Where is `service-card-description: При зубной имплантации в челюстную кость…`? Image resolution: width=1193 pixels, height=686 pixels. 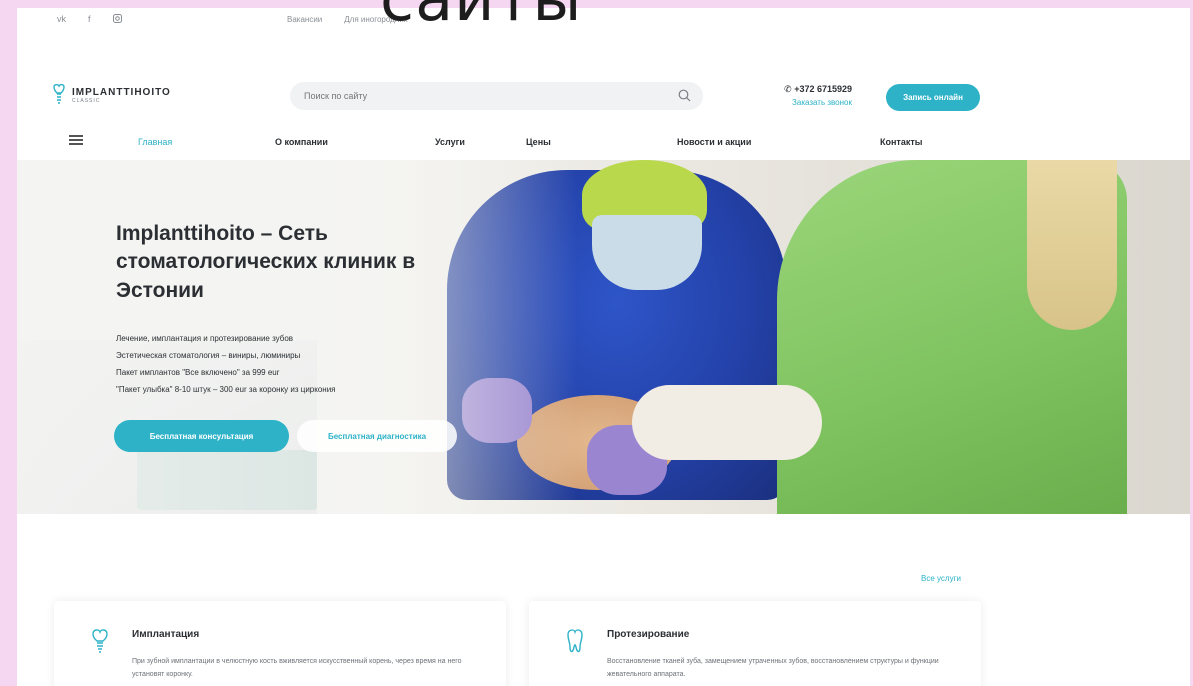
service-card-description: При зубной имплантации в челюстную кость… is located at coordinates (297, 668).